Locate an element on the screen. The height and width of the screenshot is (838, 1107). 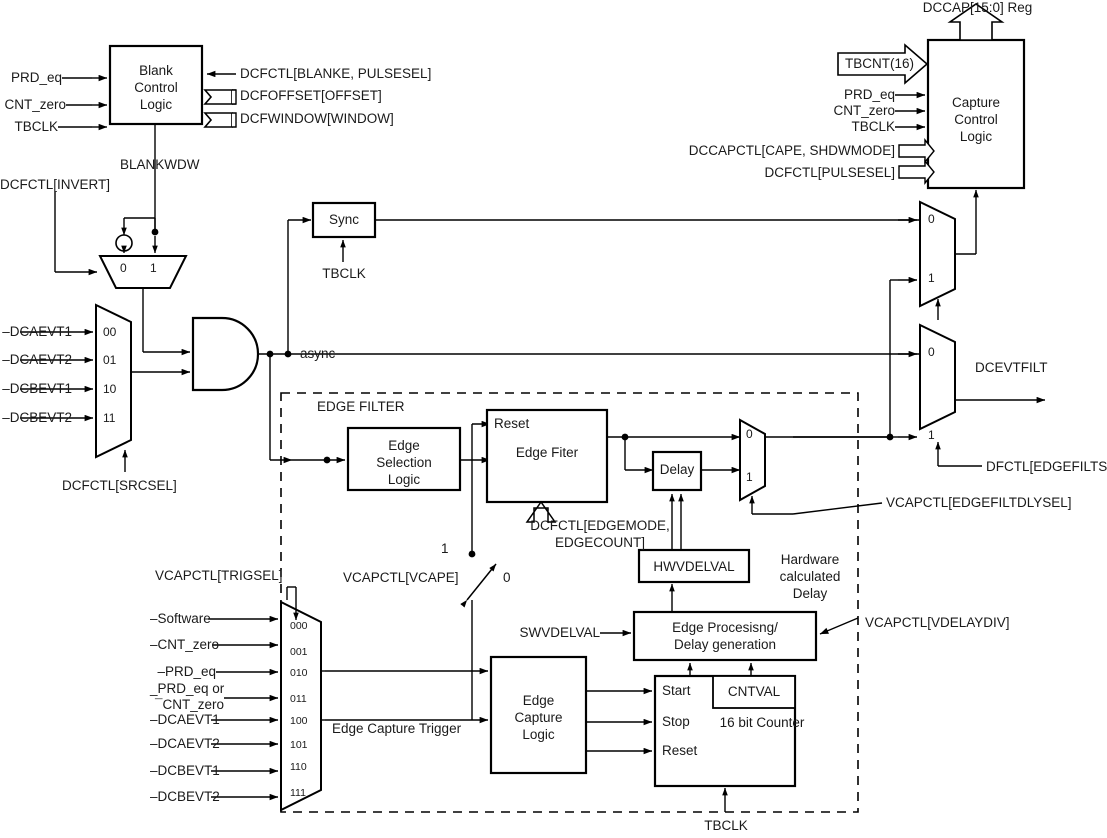
edge-selection-logic-label: Edge Selection Logic is located at coordinates (404, 462).